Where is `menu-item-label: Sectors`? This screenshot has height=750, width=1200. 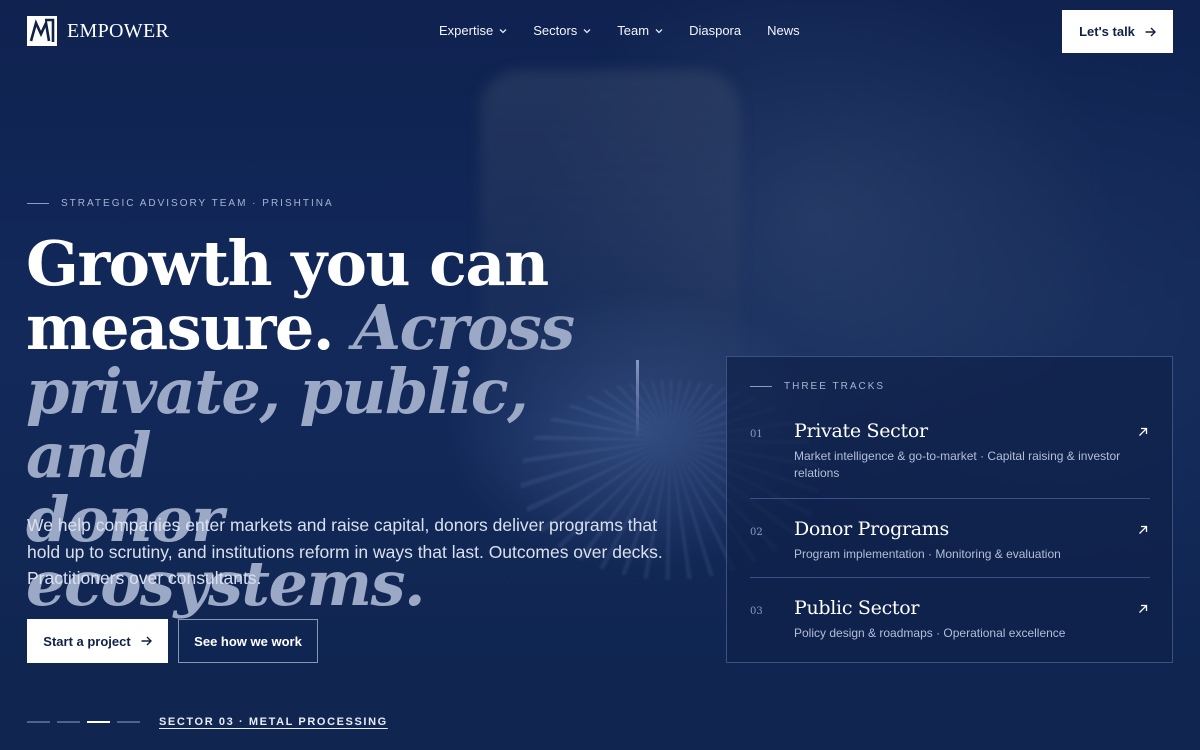
menu-item-label: Sectors is located at coordinates (555, 30).